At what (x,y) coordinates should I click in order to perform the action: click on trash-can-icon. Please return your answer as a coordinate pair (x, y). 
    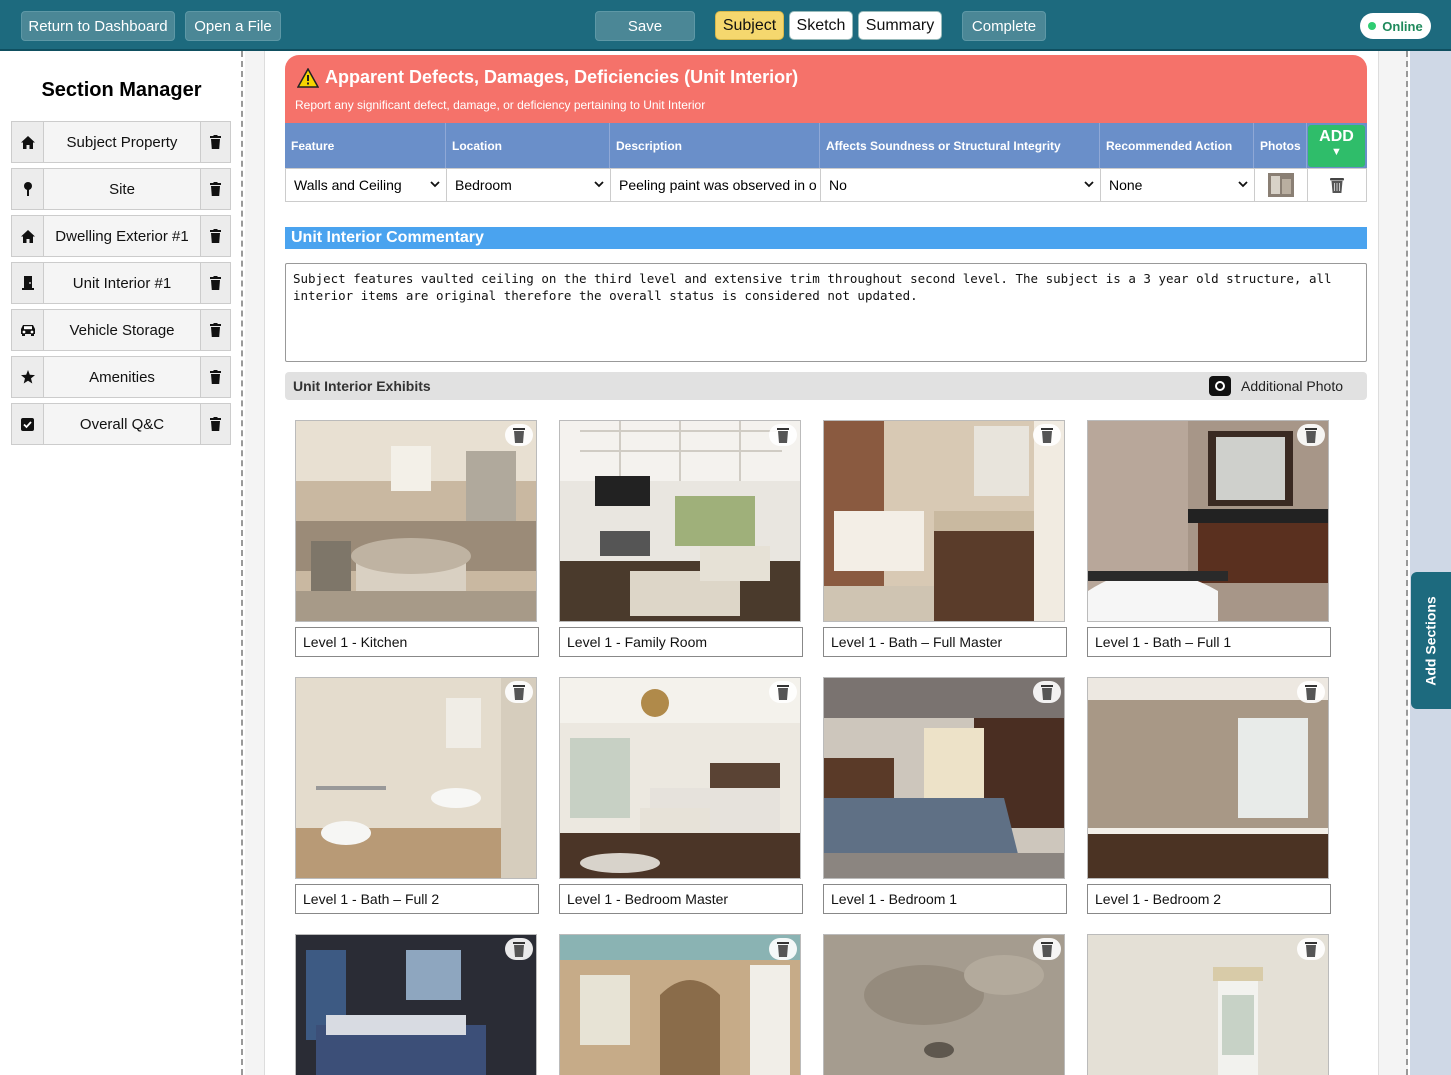
    Looking at the image, I should click on (1337, 185).